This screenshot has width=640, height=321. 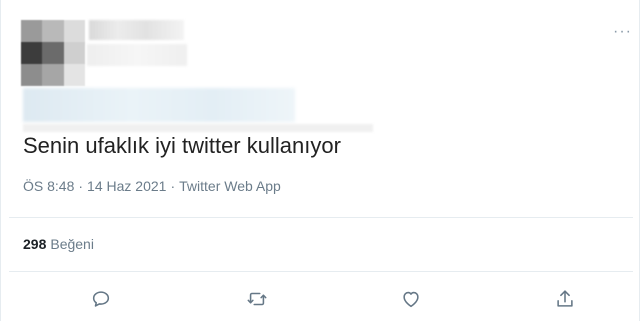 What do you see at coordinates (159, 105) in the screenshot?
I see `blurred-reply-context` at bounding box center [159, 105].